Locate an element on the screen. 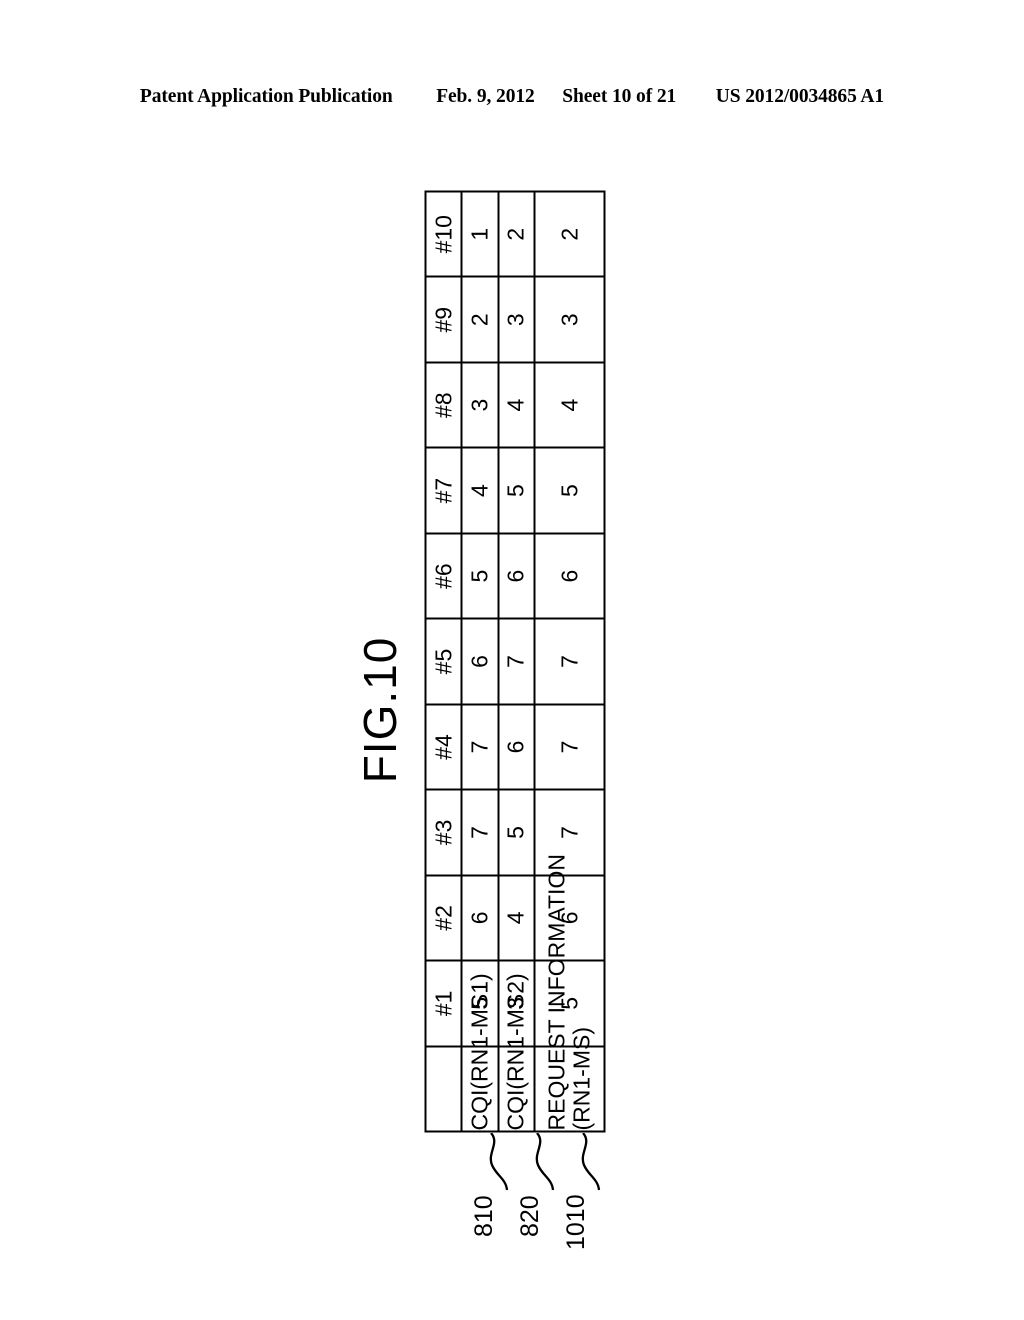  publication-title: Patent Application Publication is located at coordinates (266, 96).